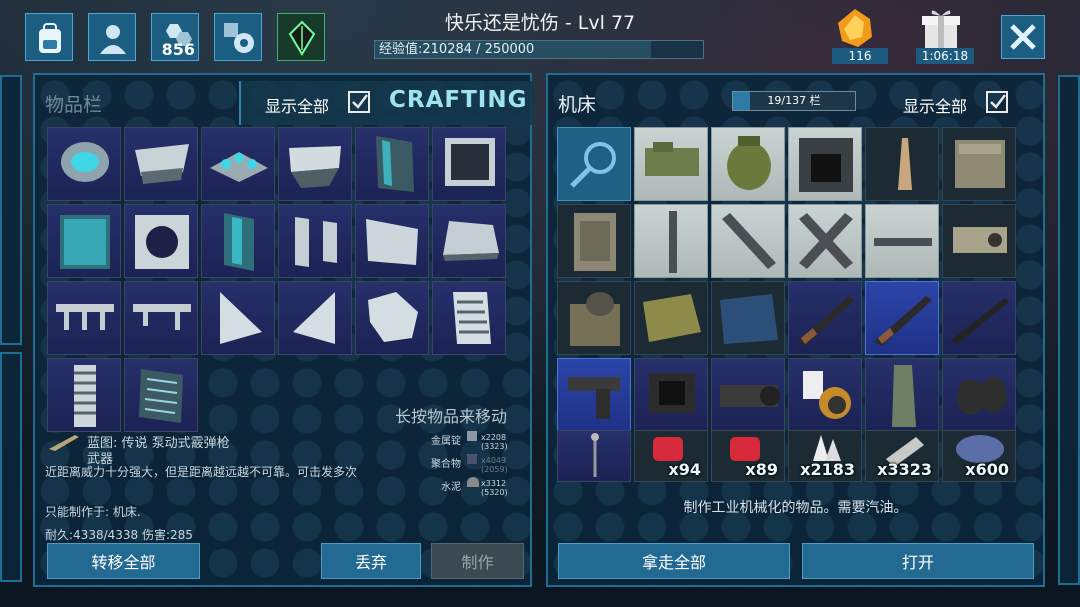  What do you see at coordinates (371, 561) in the screenshot?
I see `drop-button: 丢弃` at bounding box center [371, 561].